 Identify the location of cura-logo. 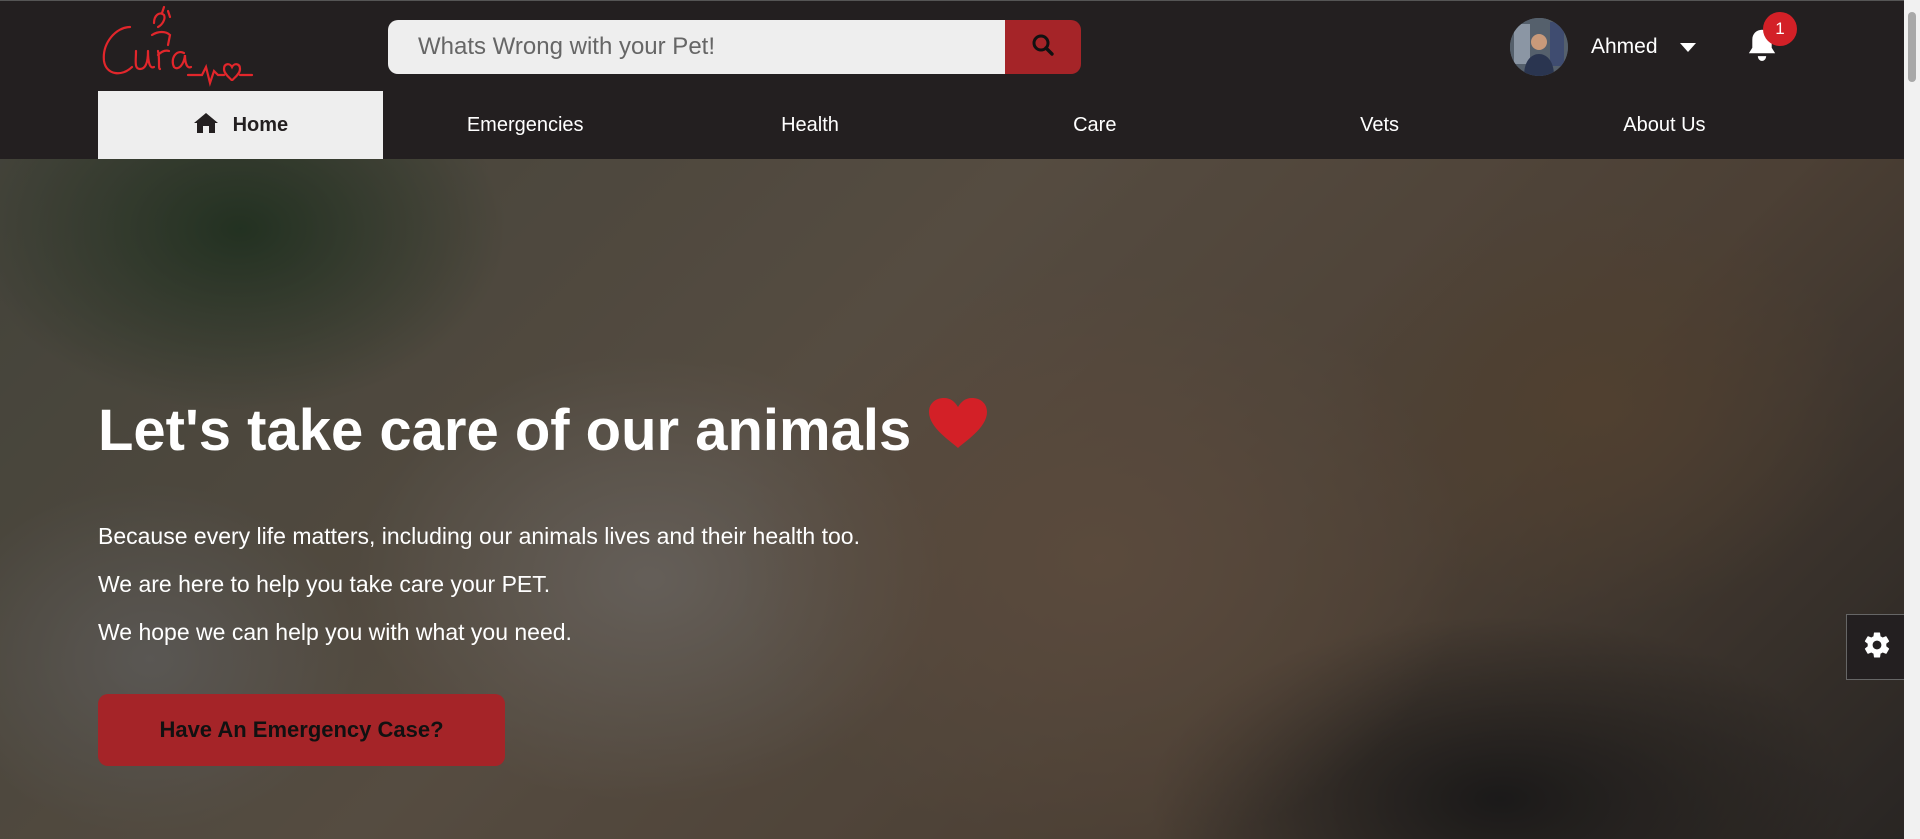
(176, 49).